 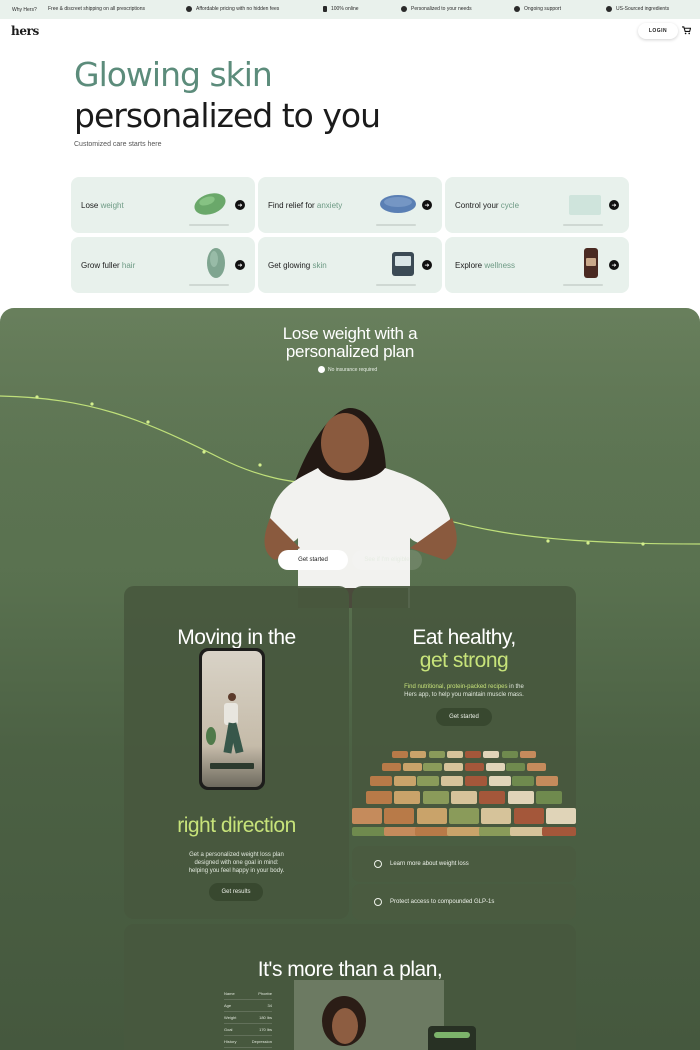 What do you see at coordinates (686, 30) in the screenshot?
I see `cart-icon` at bounding box center [686, 30].